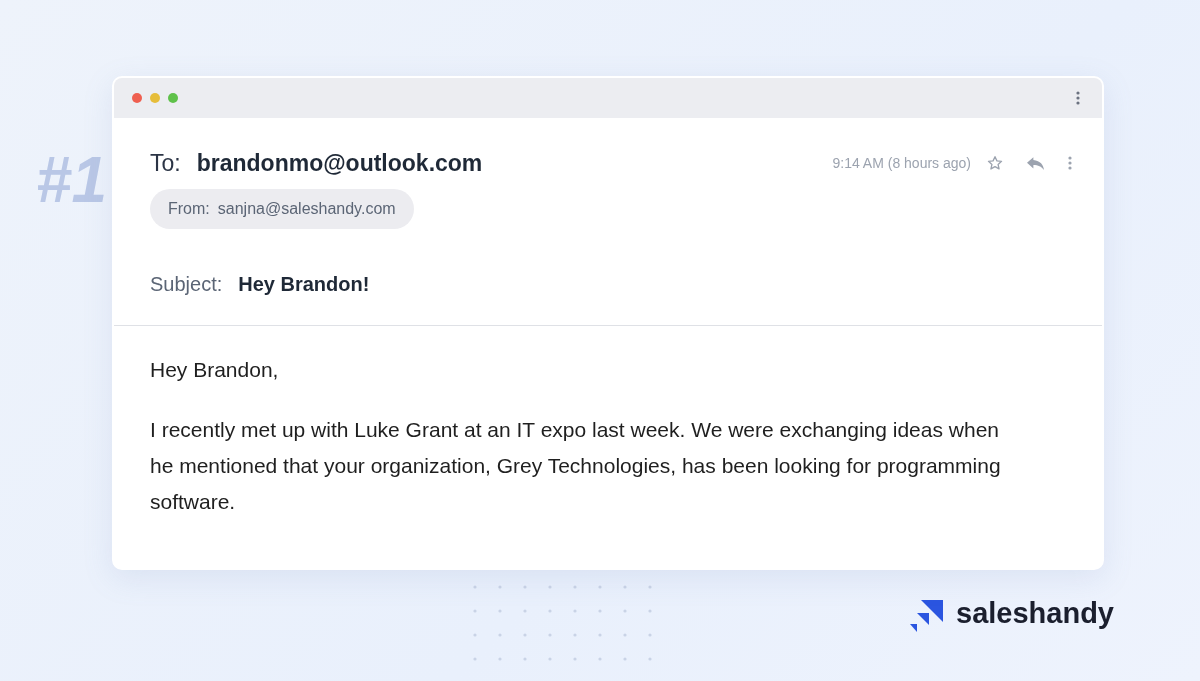 The height and width of the screenshot is (681, 1200). Describe the element at coordinates (165, 163) in the screenshot. I see `to-label: To:` at that location.